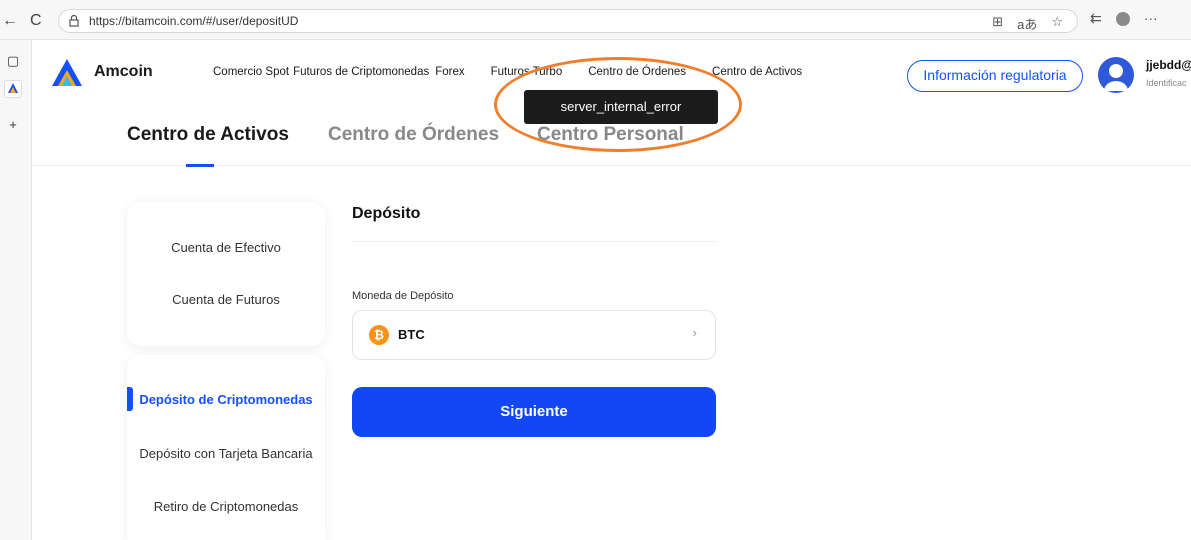  Describe the element at coordinates (403, 296) in the screenshot. I see `currency-label: Moneda de Depósito` at that location.